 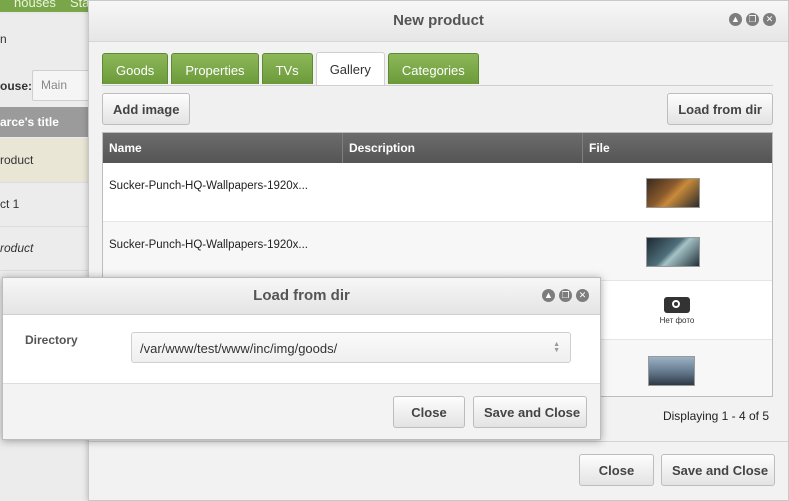 What do you see at coordinates (556, 347) in the screenshot?
I see `select-arrows-icon: ▲ ▼` at bounding box center [556, 347].